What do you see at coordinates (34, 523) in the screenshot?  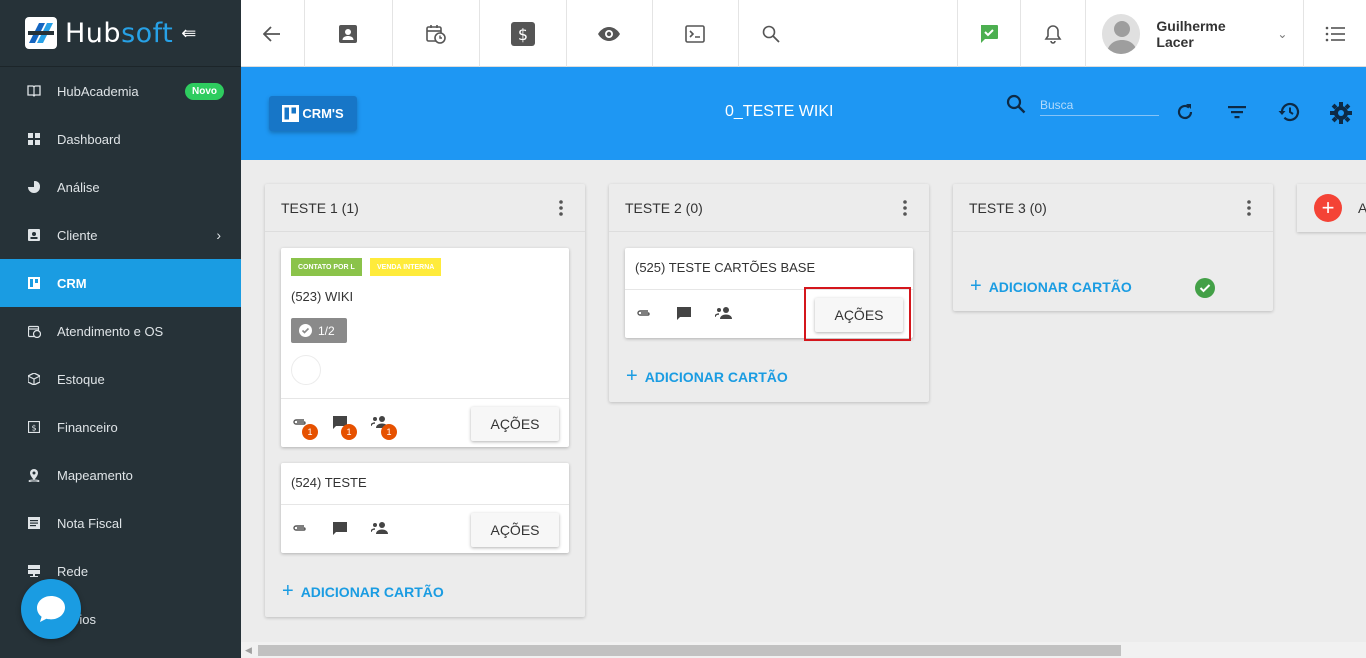 I see `document-icon` at bounding box center [34, 523].